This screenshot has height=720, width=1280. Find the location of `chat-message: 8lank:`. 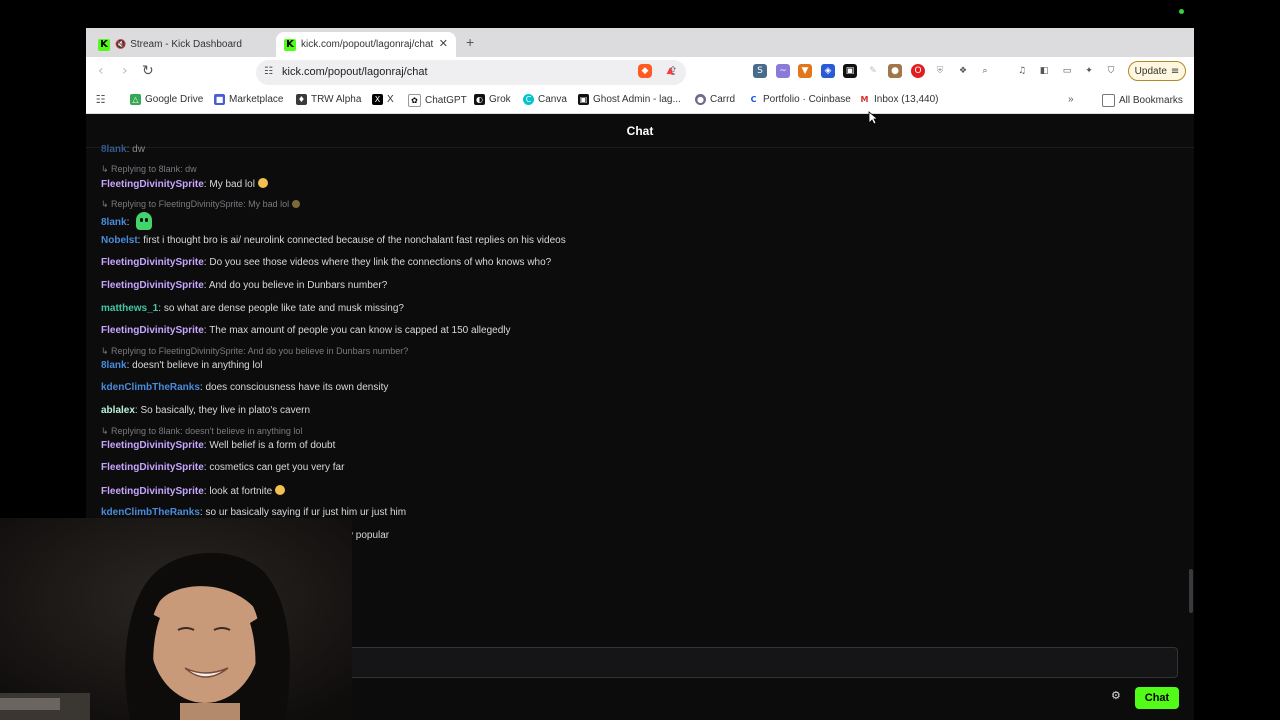

chat-message: 8lank: is located at coordinates (127, 221).